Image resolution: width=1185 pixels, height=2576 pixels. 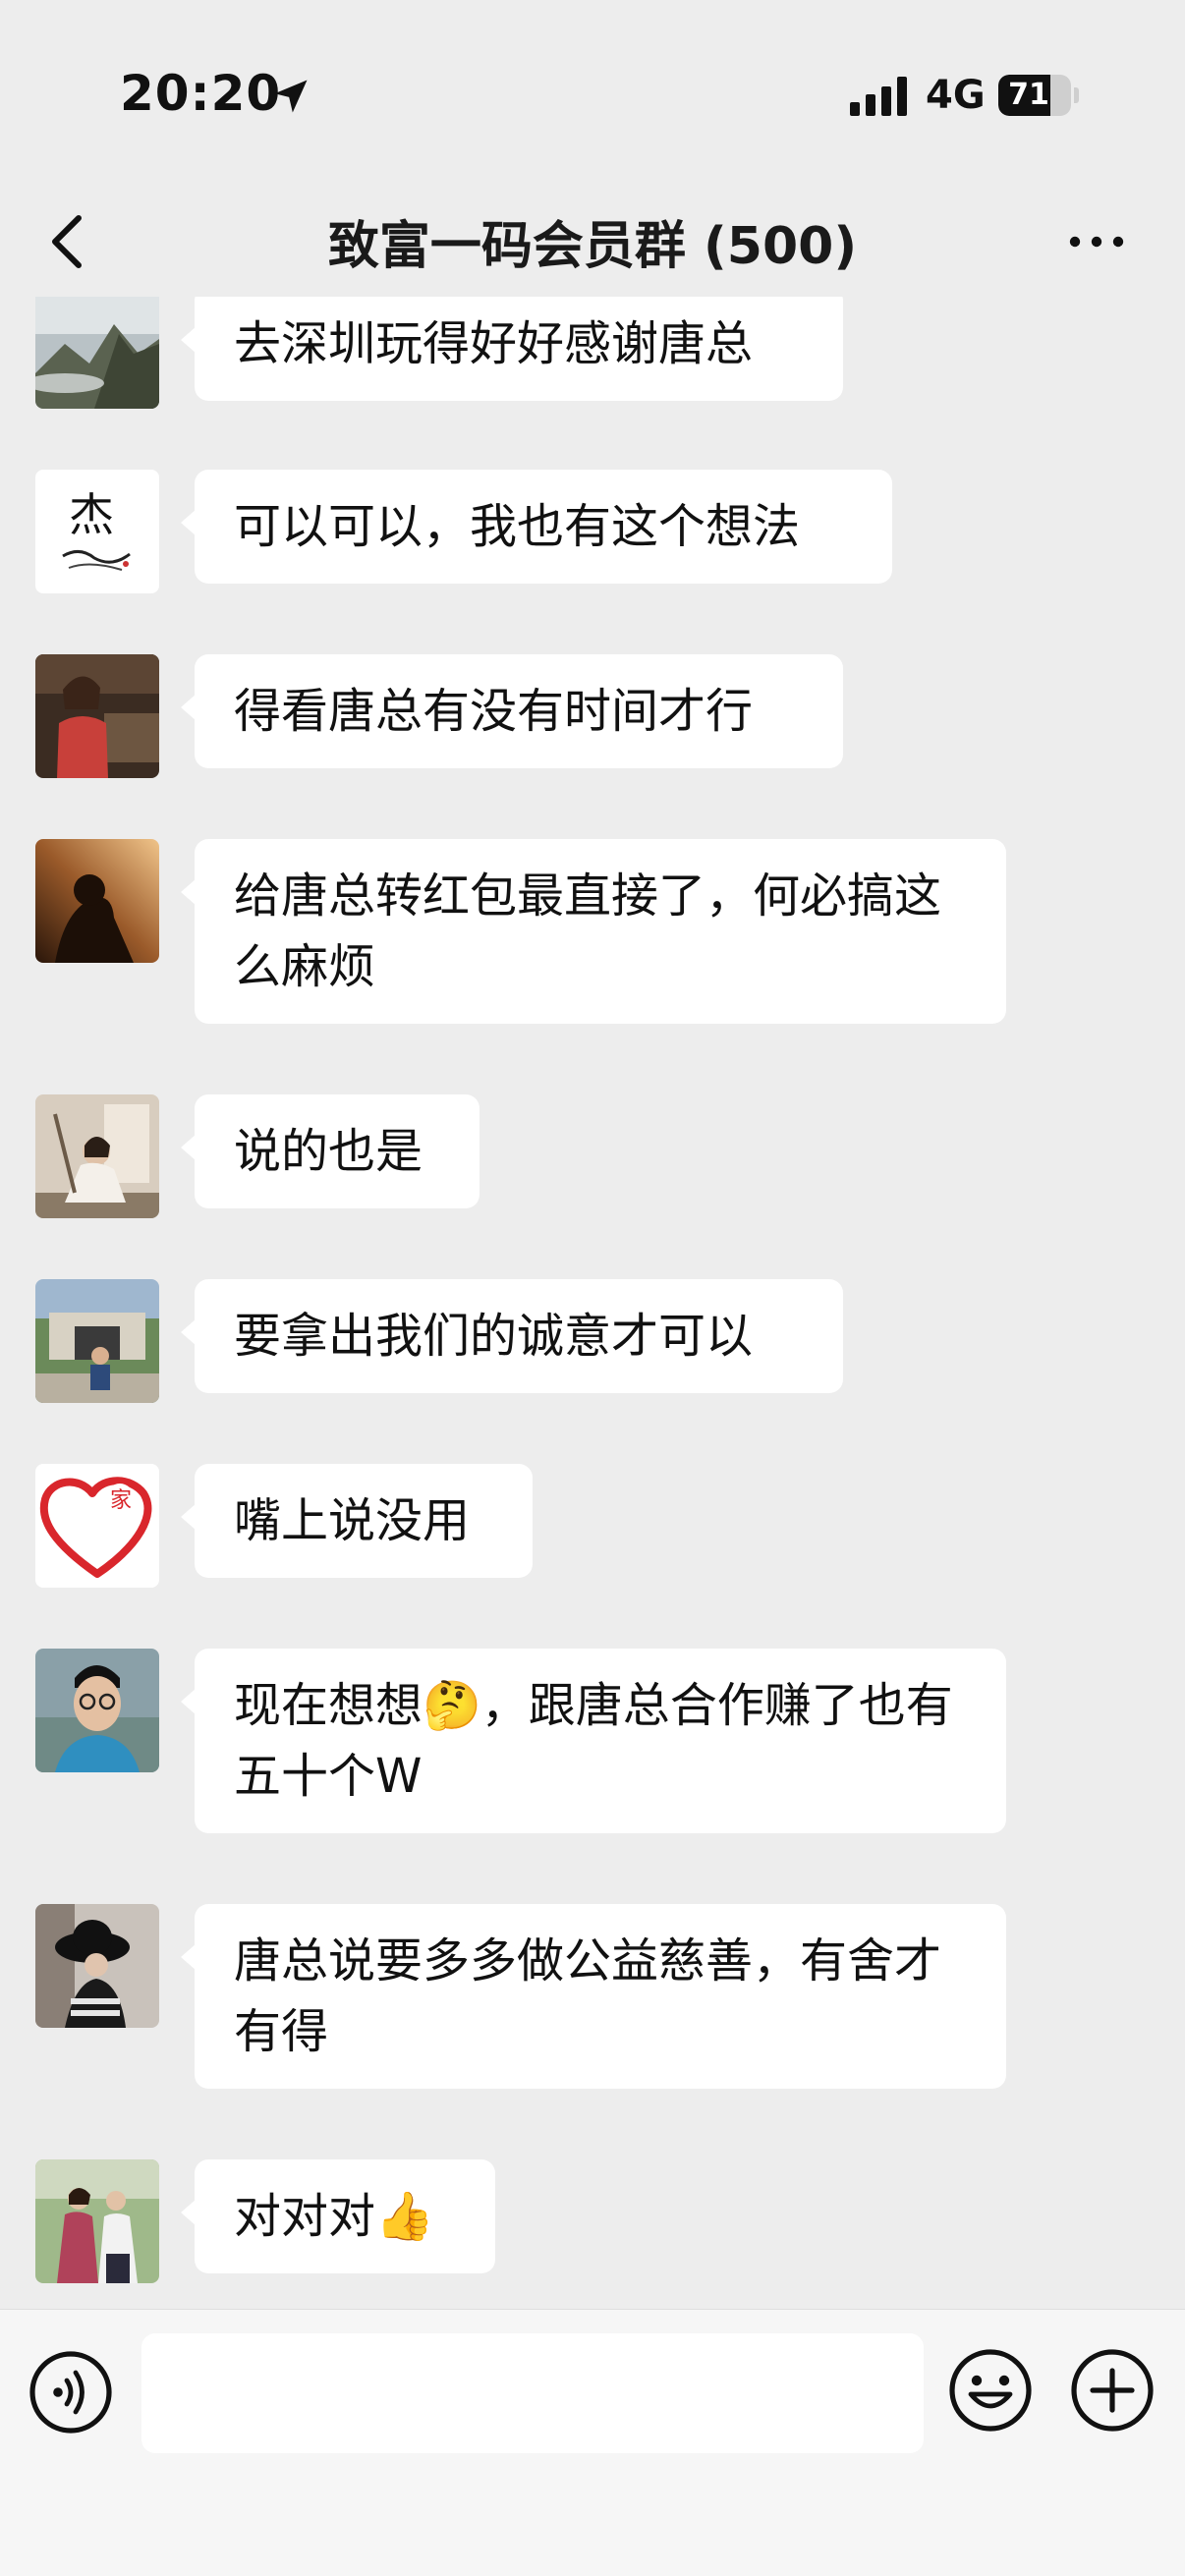 I want to click on avatar-glyph: 杰, so click(x=92, y=514).